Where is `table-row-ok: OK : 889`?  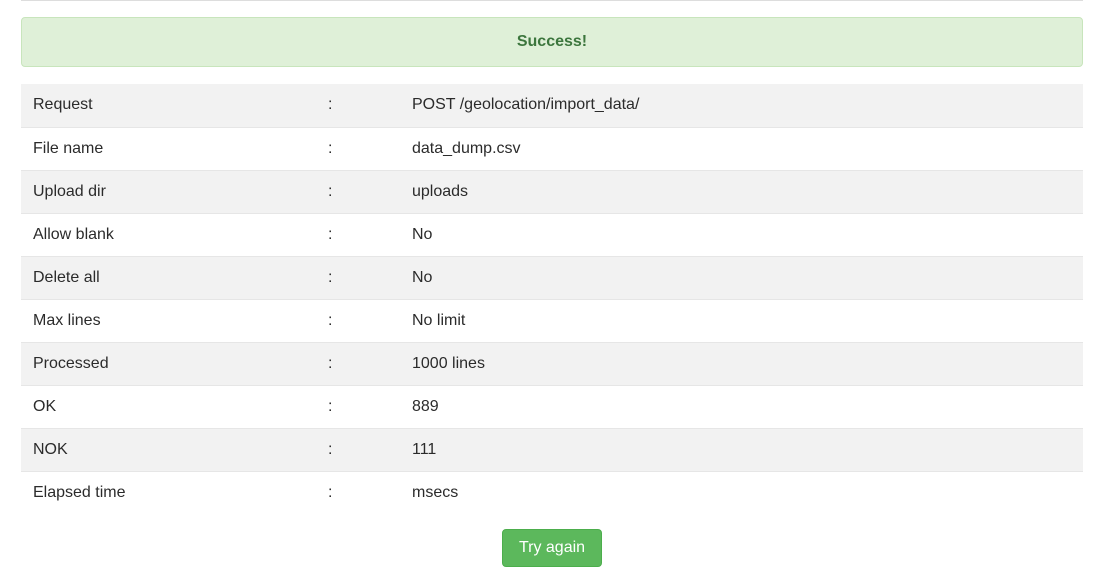 table-row-ok: OK : 889 is located at coordinates (552, 406).